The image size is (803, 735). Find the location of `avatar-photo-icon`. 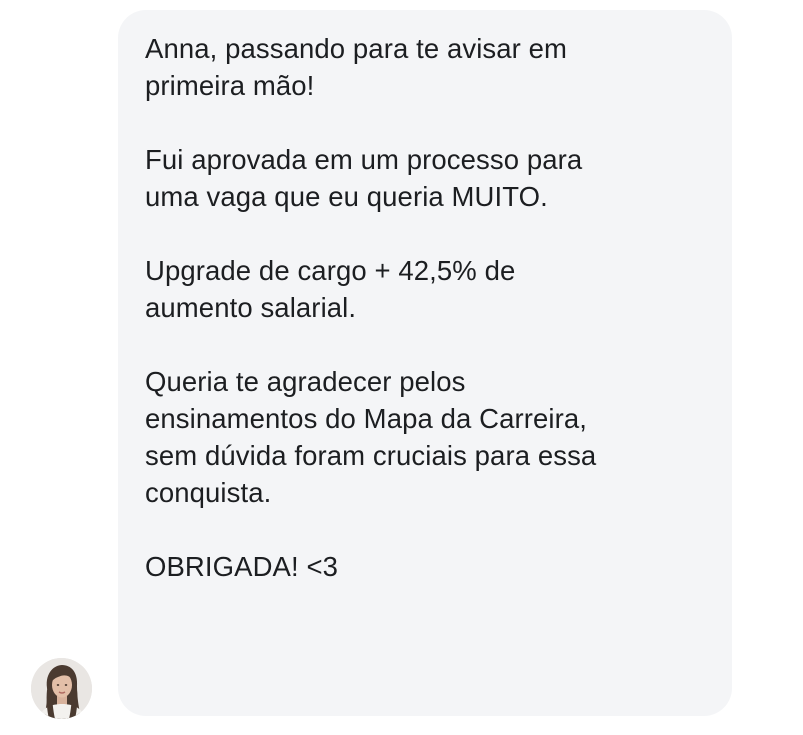

avatar-photo-icon is located at coordinates (61, 688).